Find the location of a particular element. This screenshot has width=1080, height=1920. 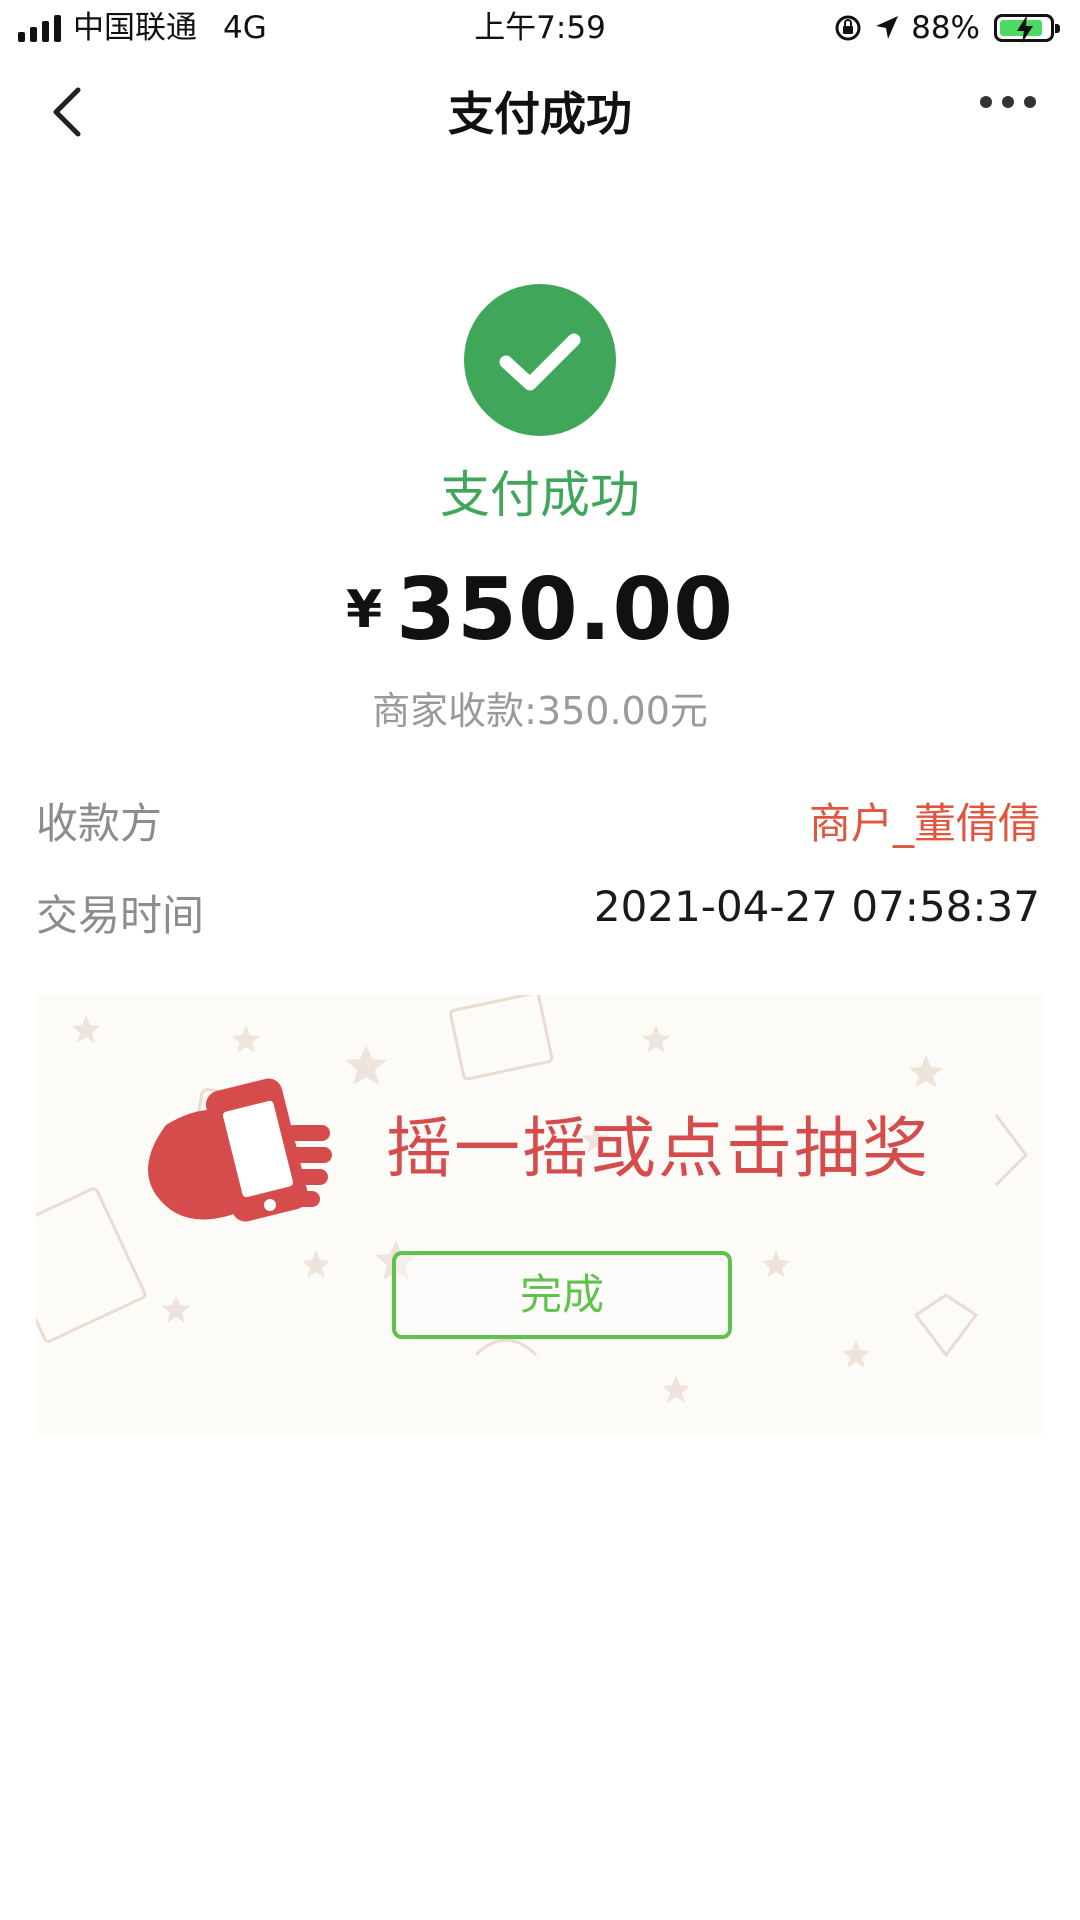

battery-percent: 88% is located at coordinates (945, 28).